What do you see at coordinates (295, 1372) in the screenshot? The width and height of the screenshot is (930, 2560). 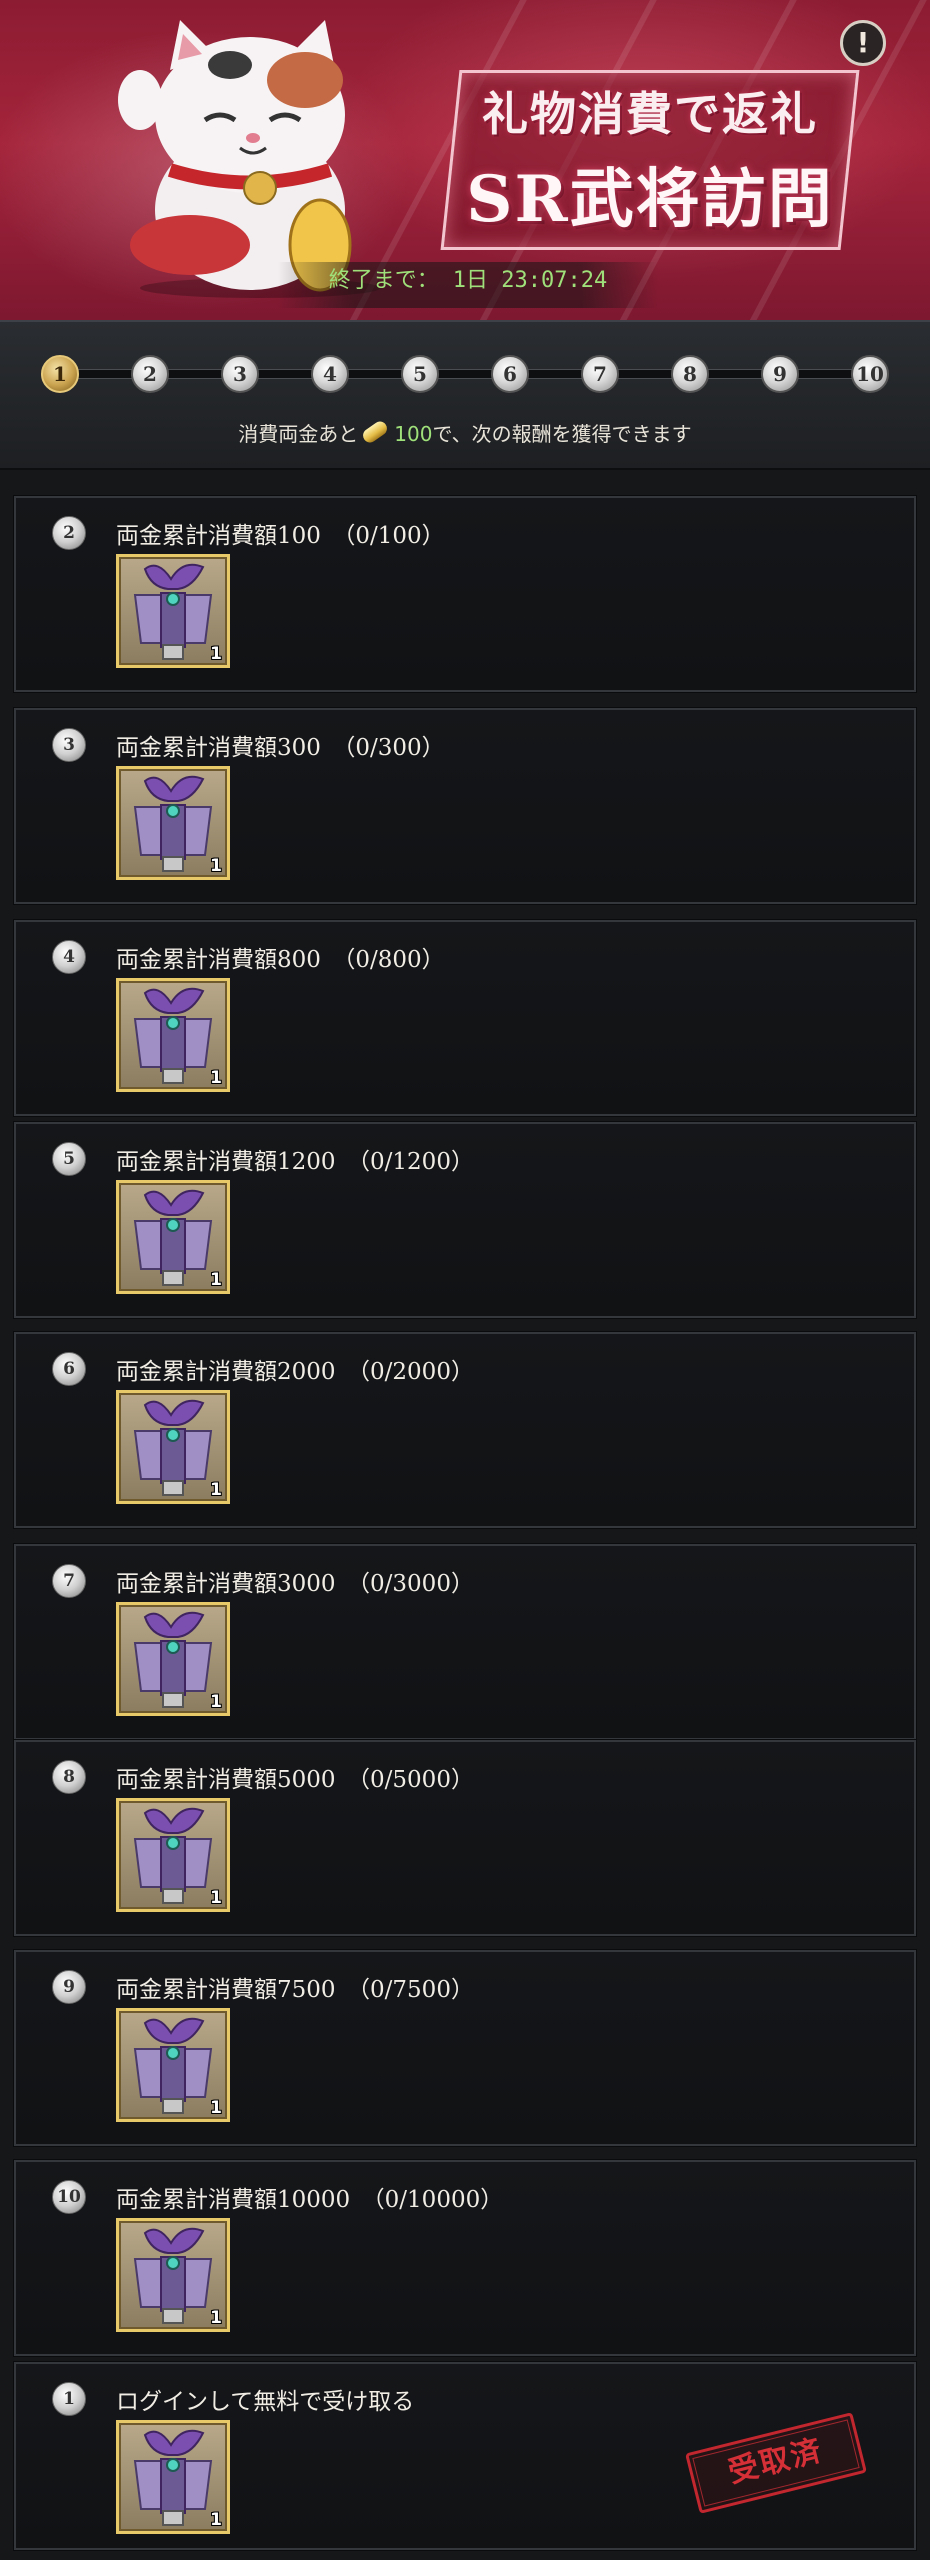 I see `reward-condition: 両金累計消費額2000 （0/2000）` at bounding box center [295, 1372].